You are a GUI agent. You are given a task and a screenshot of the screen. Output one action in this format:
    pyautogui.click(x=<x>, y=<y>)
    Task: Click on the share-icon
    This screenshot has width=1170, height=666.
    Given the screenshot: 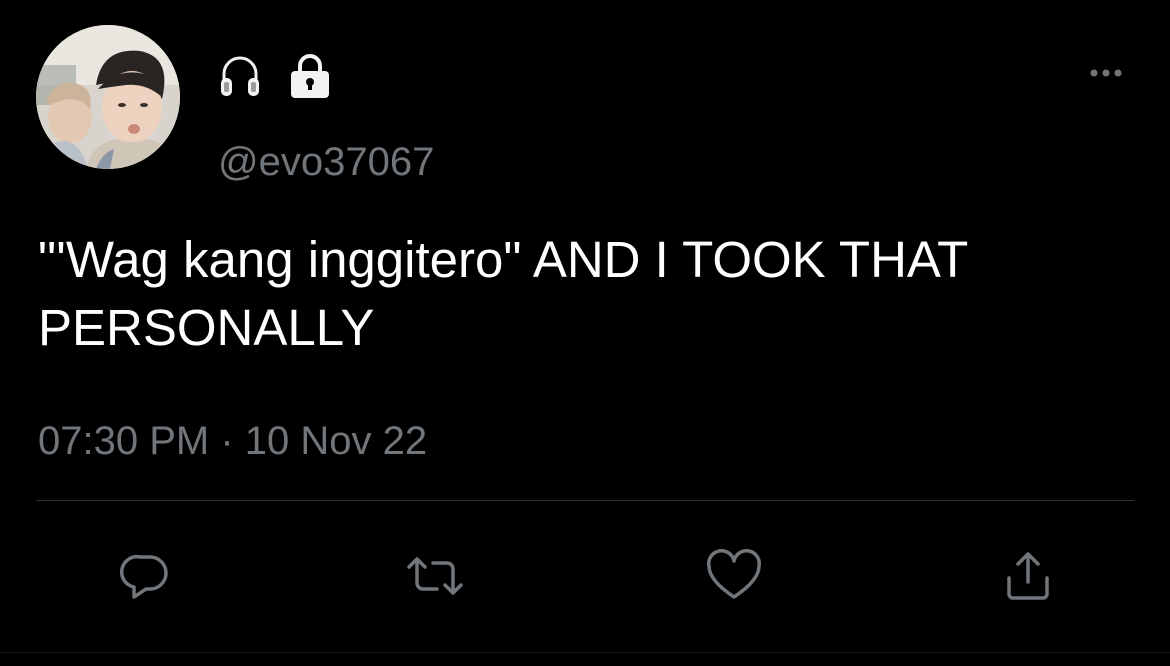 What is the action you would take?
    pyautogui.click(x=1028, y=576)
    